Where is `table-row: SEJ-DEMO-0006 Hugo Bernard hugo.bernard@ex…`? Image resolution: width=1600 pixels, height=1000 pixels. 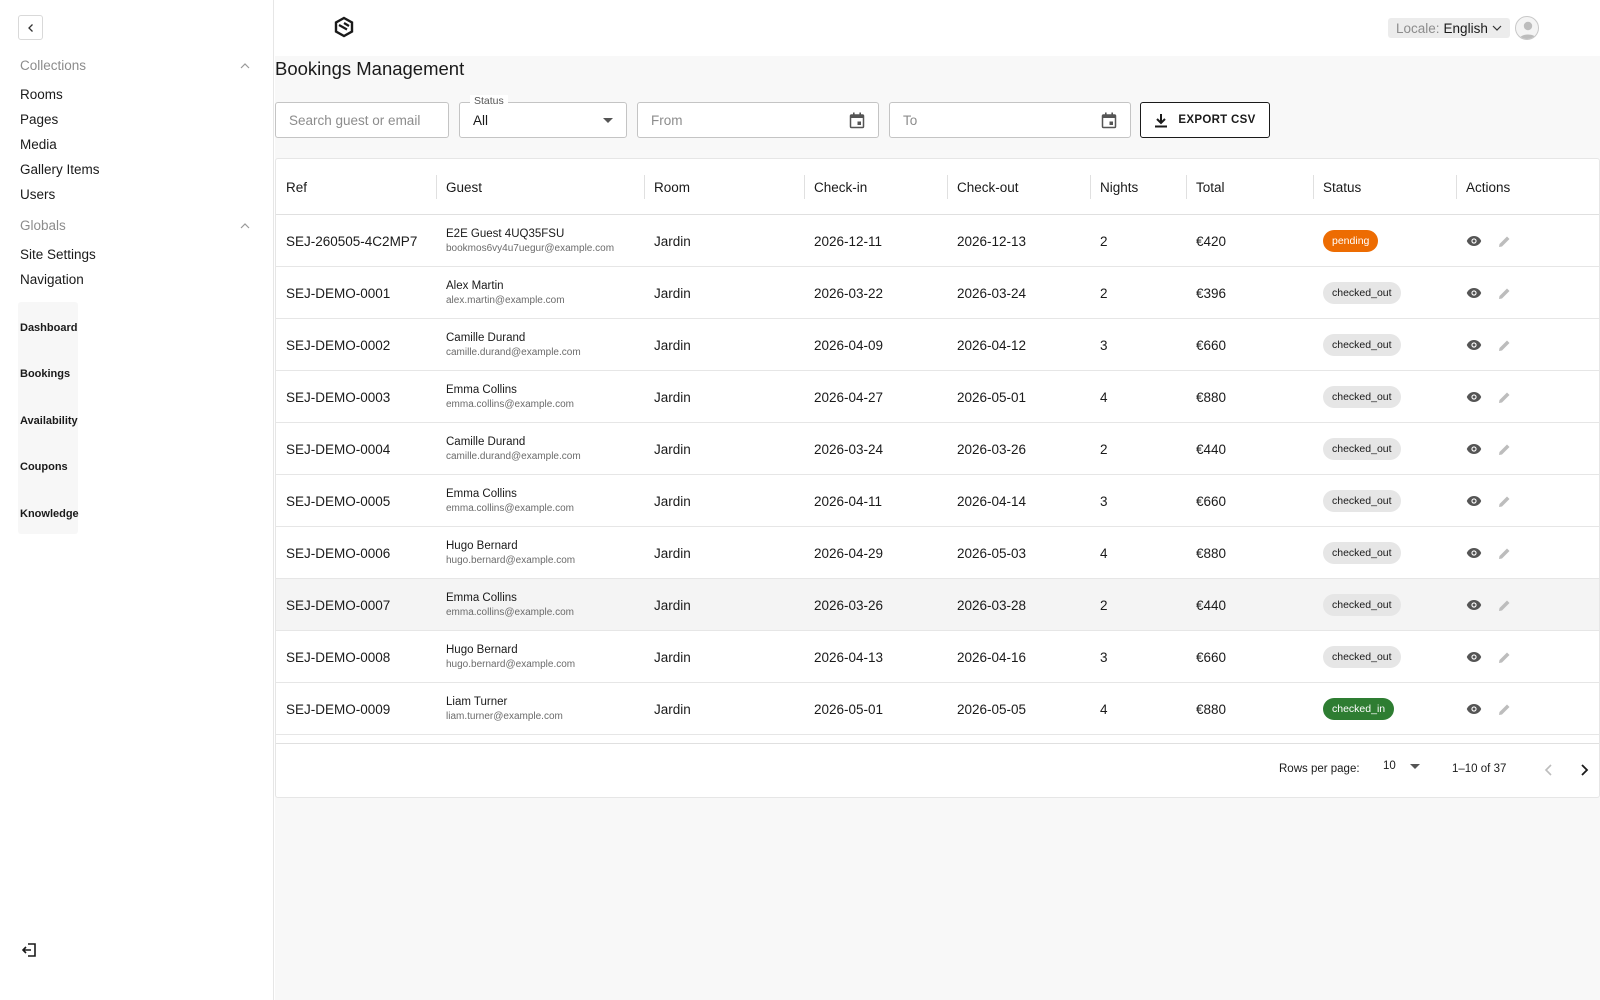 table-row: SEJ-DEMO-0006 Hugo Bernard hugo.bernard@ex… is located at coordinates (937, 553).